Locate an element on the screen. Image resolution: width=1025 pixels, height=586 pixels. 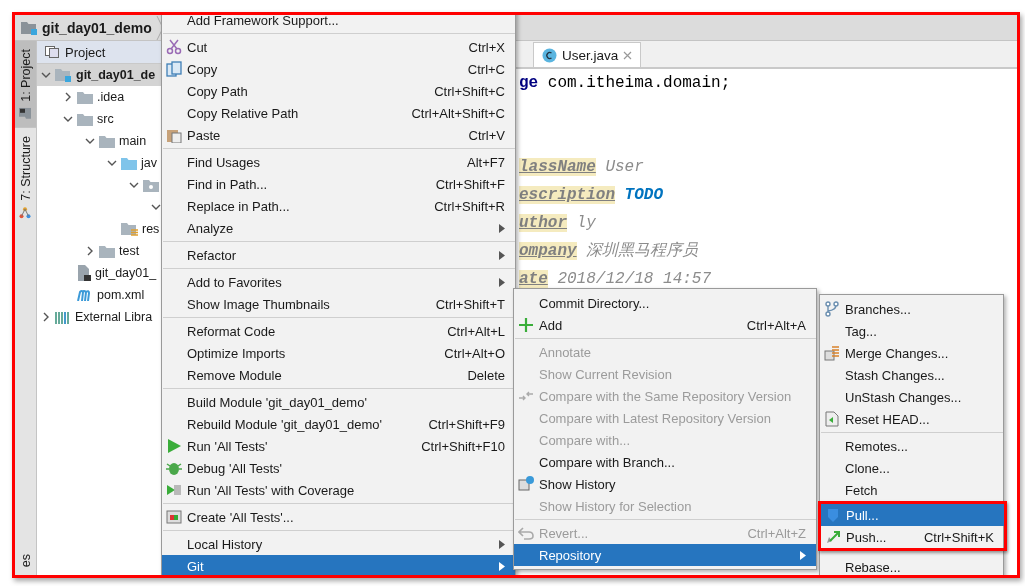
menu-item: Git is located at coordinates (338, 565).